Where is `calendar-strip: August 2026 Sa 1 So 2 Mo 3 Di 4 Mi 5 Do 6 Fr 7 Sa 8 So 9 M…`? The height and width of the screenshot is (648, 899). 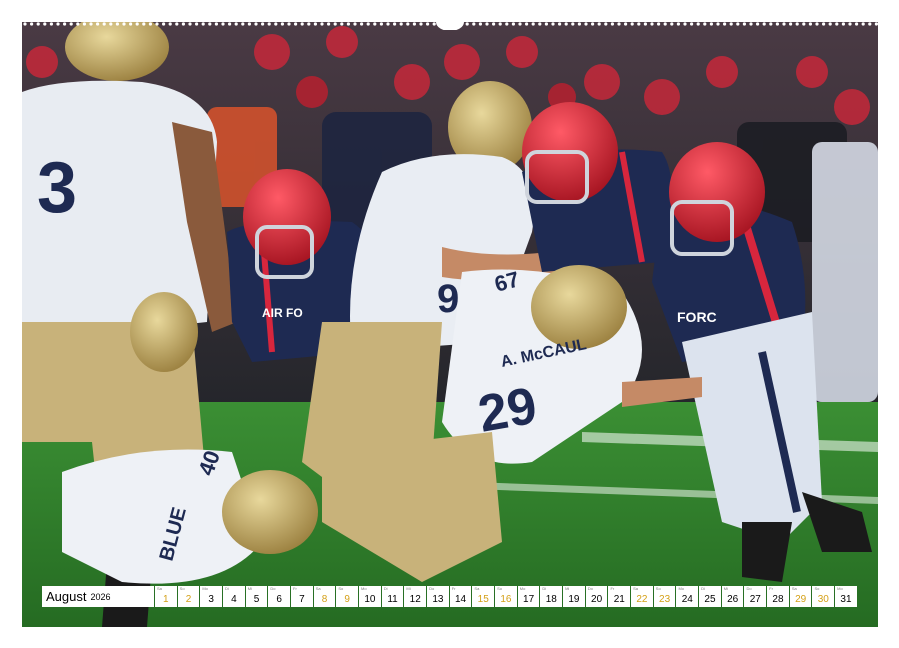 calendar-strip: August 2026 Sa 1 So 2 Mo 3 Di 4 Mi 5 Do 6 Fr 7 Sa 8 So 9 M… is located at coordinates (449, 596).